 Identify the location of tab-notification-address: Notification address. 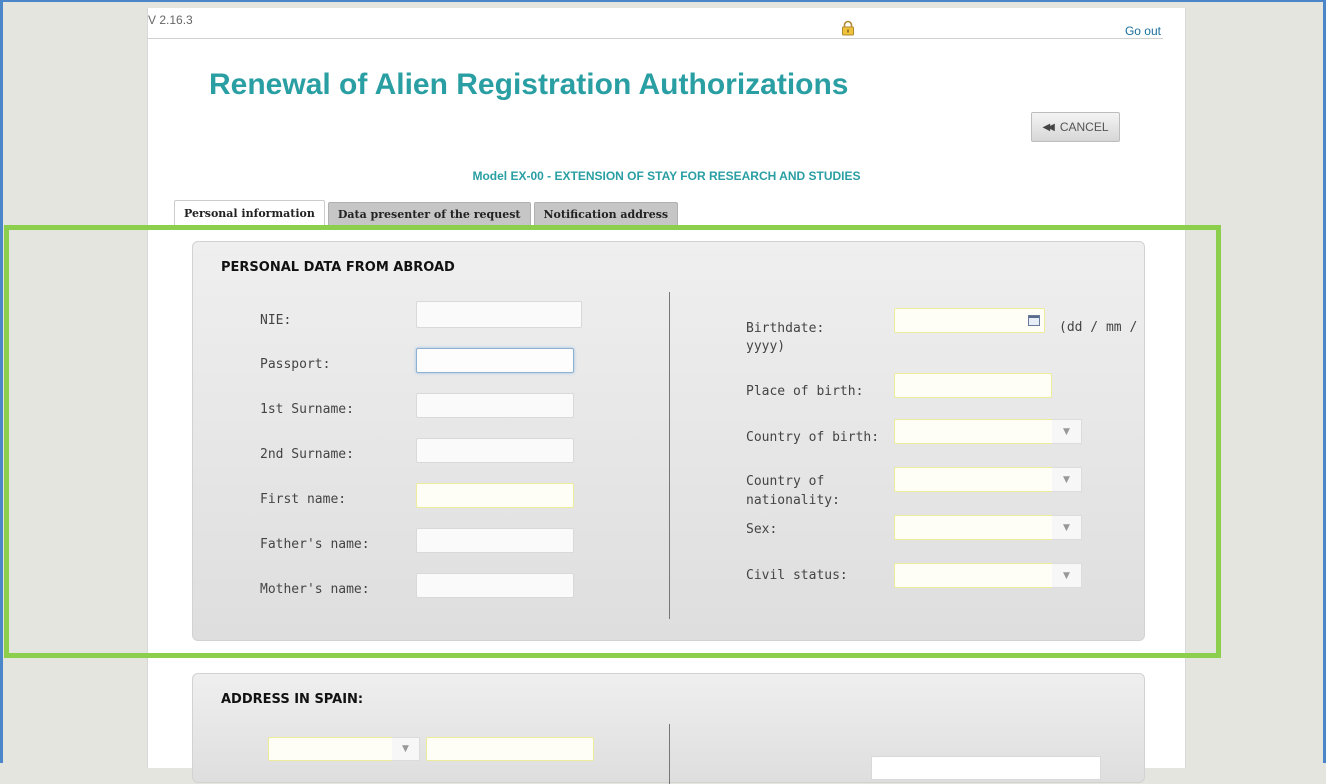
(606, 213).